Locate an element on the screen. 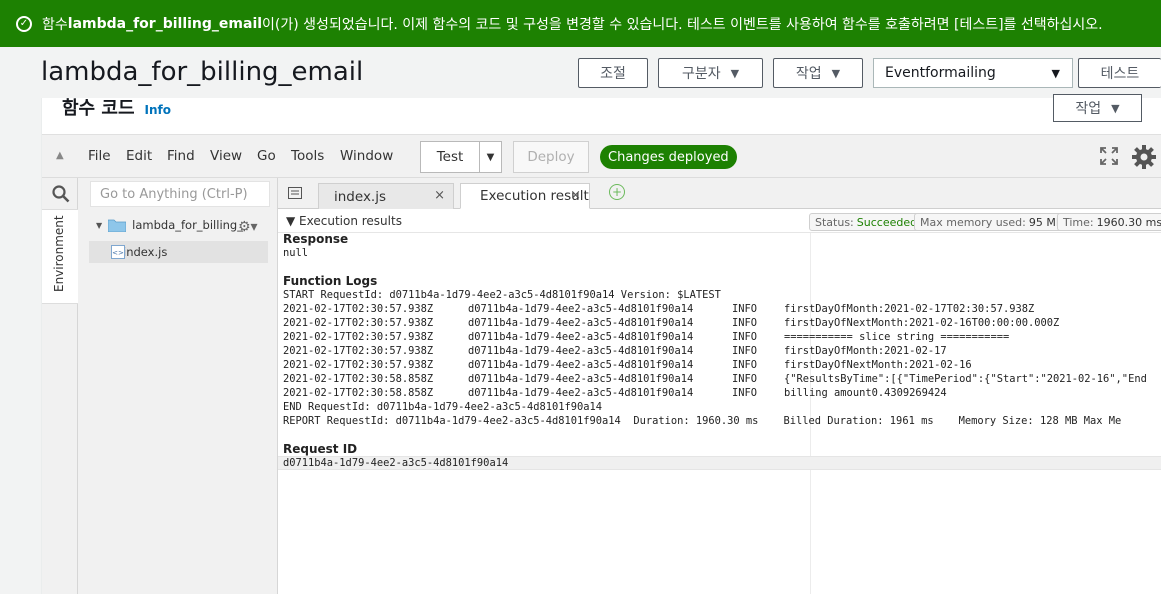 The height and width of the screenshot is (594, 1161). collapse-triangle-icon: ▲ is located at coordinates (60, 155).